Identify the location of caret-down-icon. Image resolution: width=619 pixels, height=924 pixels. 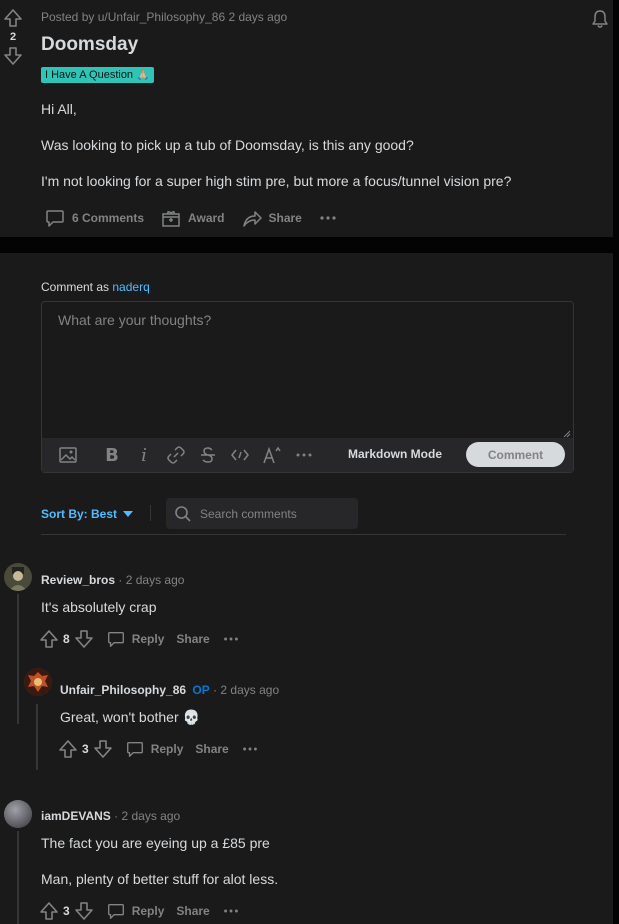
(128, 514).